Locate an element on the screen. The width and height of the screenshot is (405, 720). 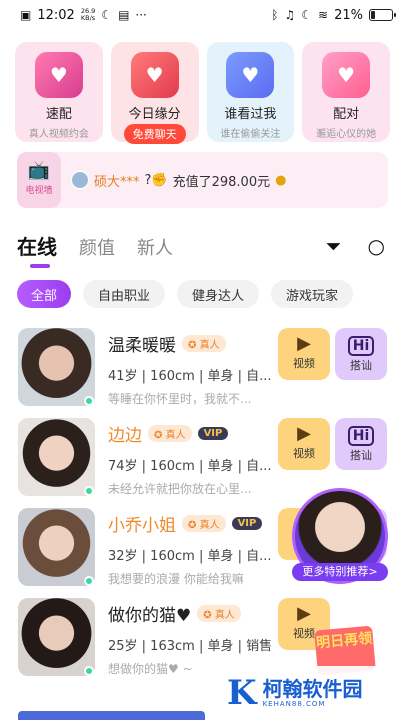
profile-name: 小乔小姐 is located at coordinates (142, 526).